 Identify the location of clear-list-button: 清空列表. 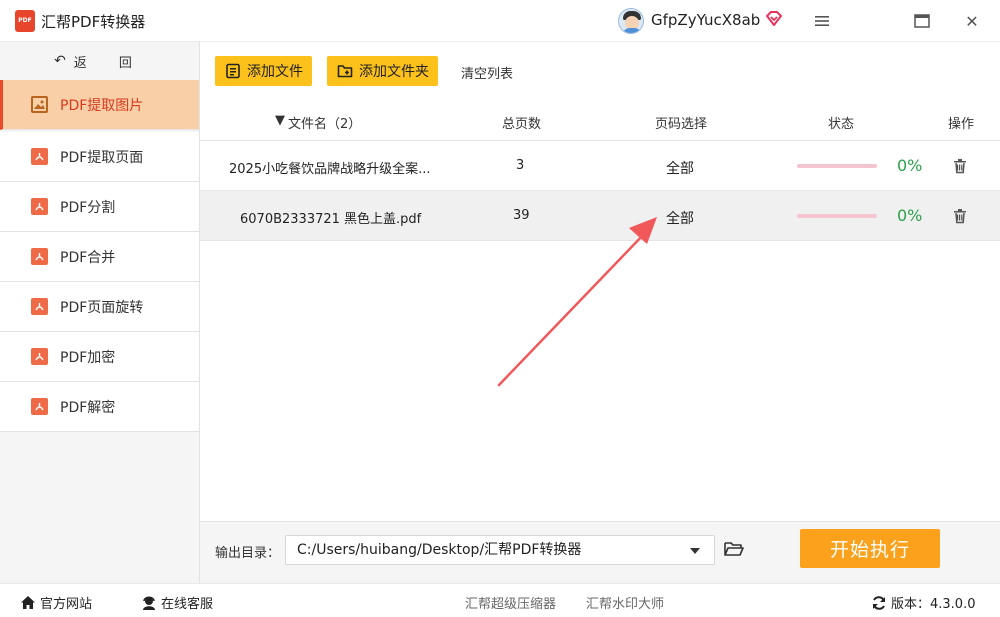
(487, 72).